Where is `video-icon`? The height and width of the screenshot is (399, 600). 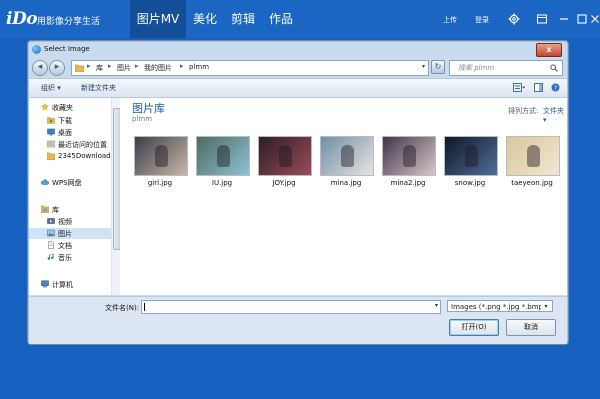 video-icon is located at coordinates (51, 221).